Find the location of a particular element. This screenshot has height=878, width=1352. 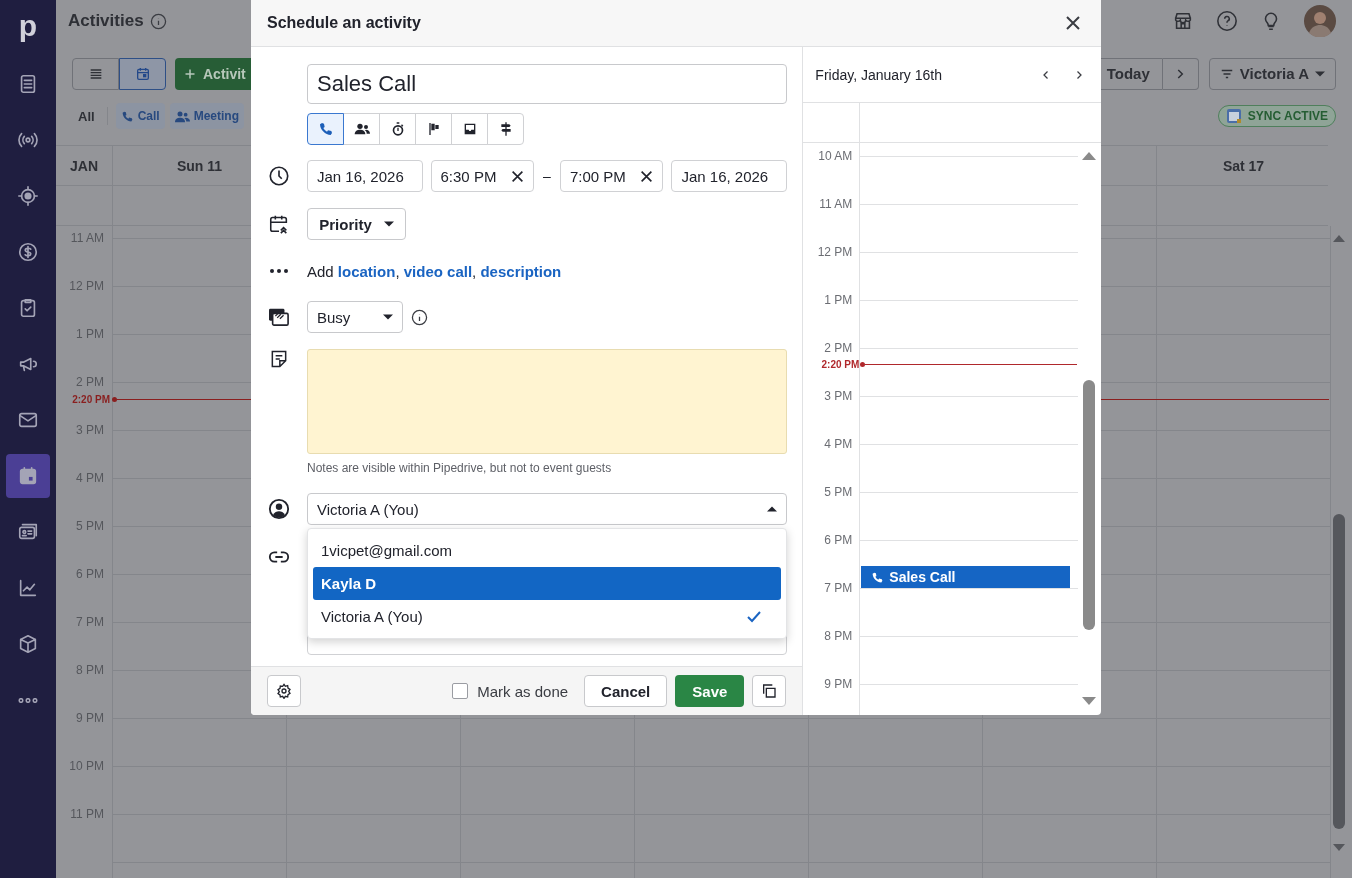

note-icon is located at coordinates (279, 359).